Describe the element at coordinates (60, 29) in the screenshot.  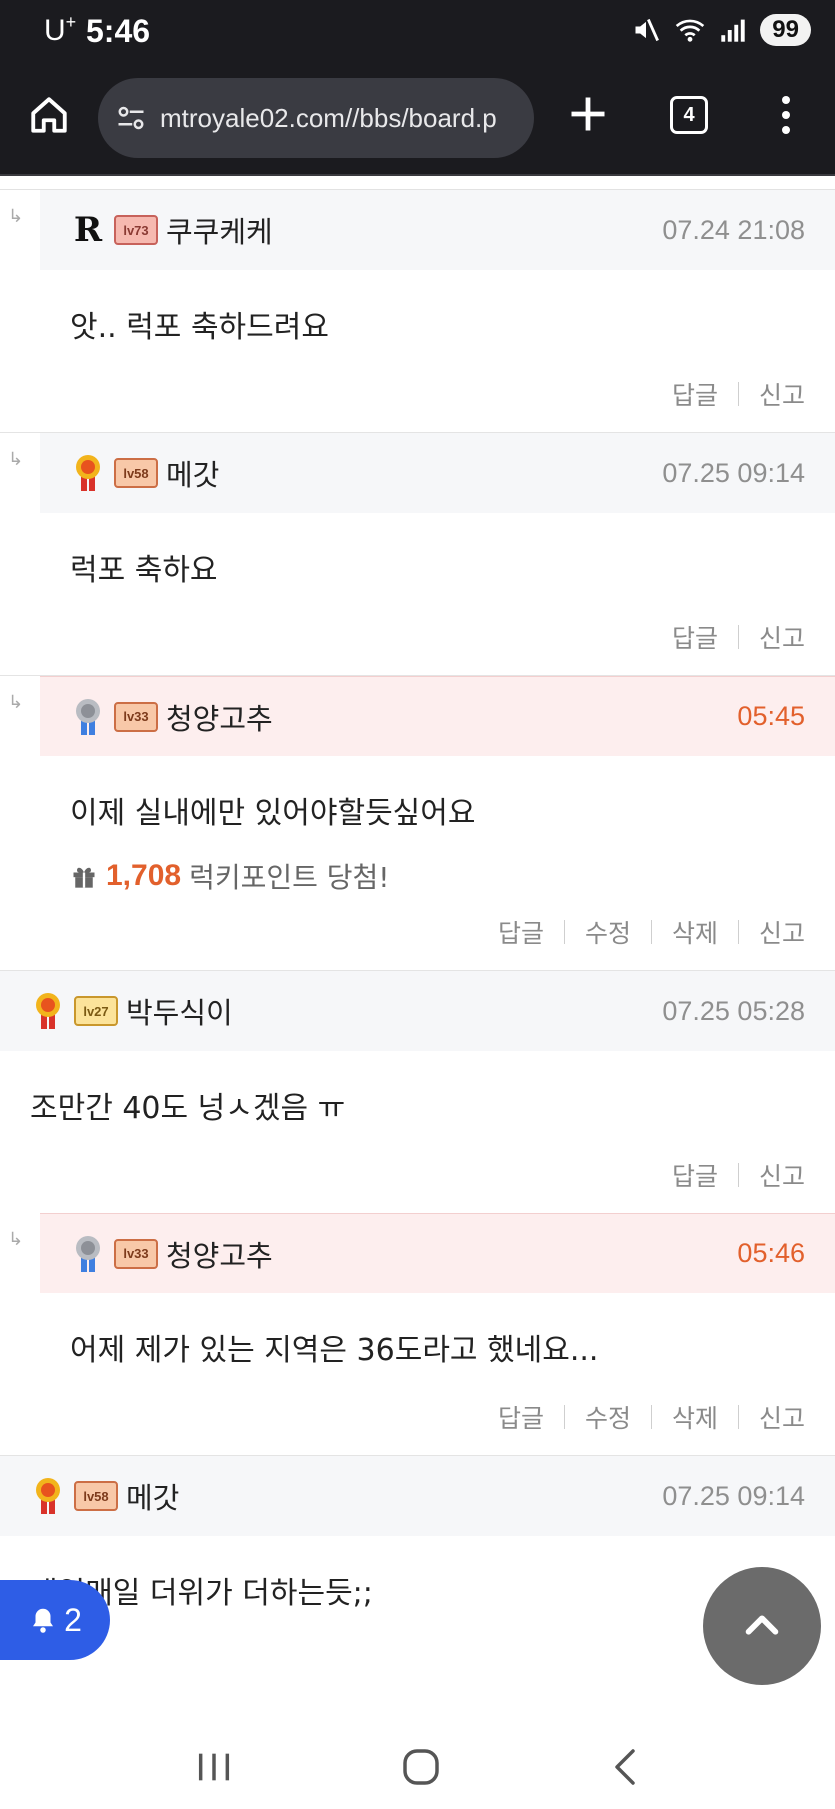
I see `carrier-label: U+` at that location.